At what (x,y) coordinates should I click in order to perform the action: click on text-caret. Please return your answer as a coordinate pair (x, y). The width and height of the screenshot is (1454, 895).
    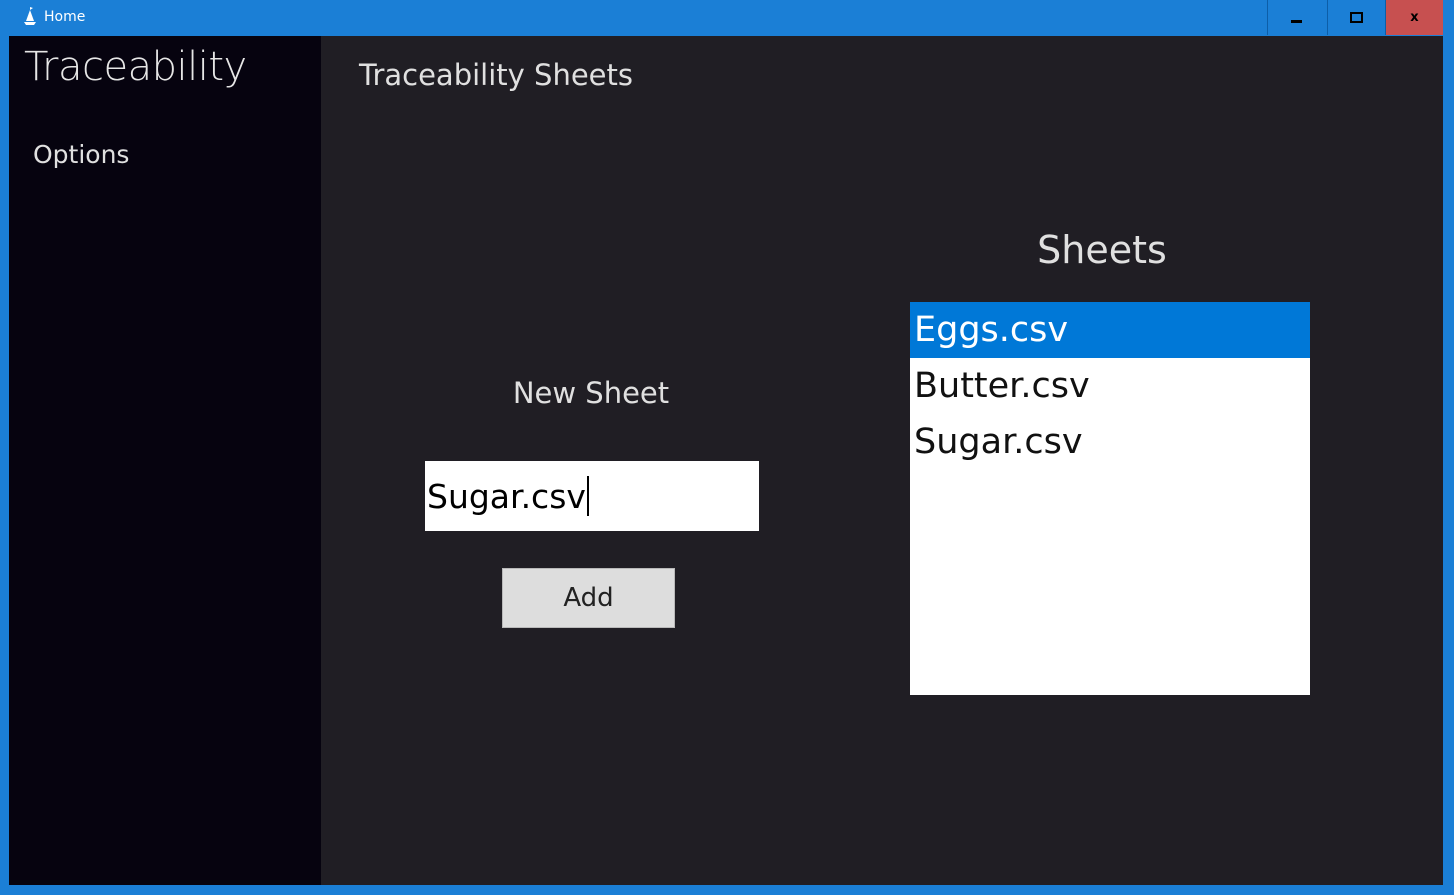
    Looking at the image, I should click on (587, 496).